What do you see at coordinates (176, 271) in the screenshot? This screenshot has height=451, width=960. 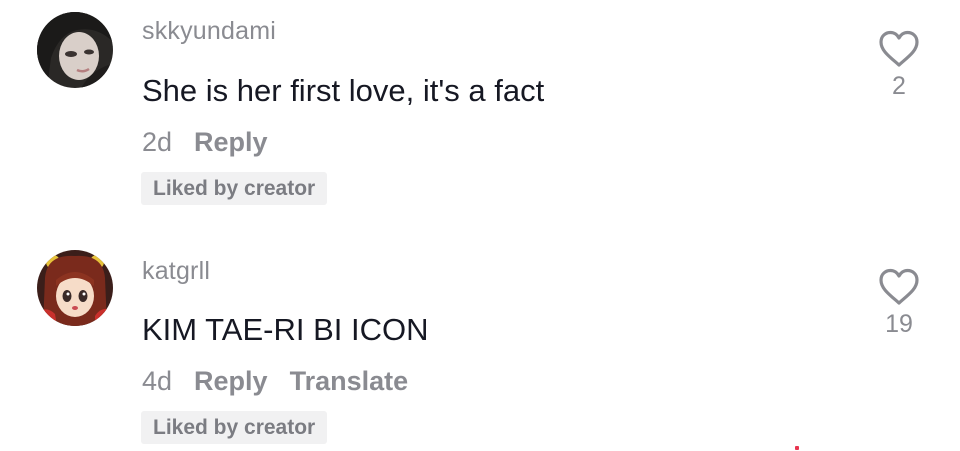 I see `comment-username: katgrll` at bounding box center [176, 271].